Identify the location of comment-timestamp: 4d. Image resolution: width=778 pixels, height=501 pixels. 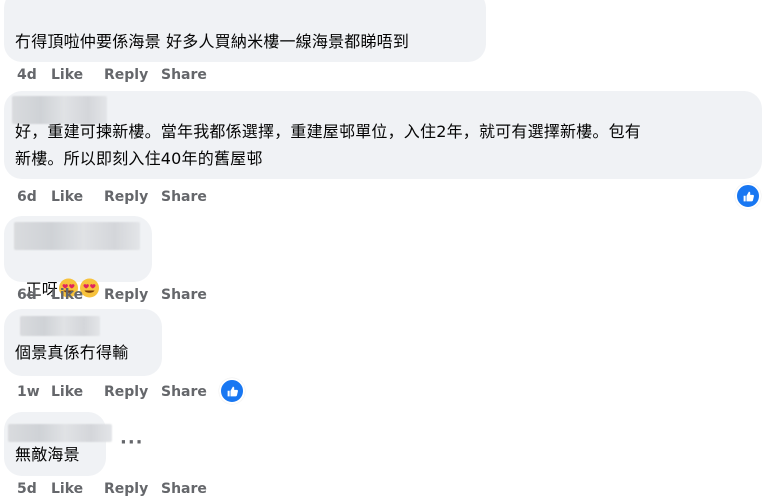
(34, 75).